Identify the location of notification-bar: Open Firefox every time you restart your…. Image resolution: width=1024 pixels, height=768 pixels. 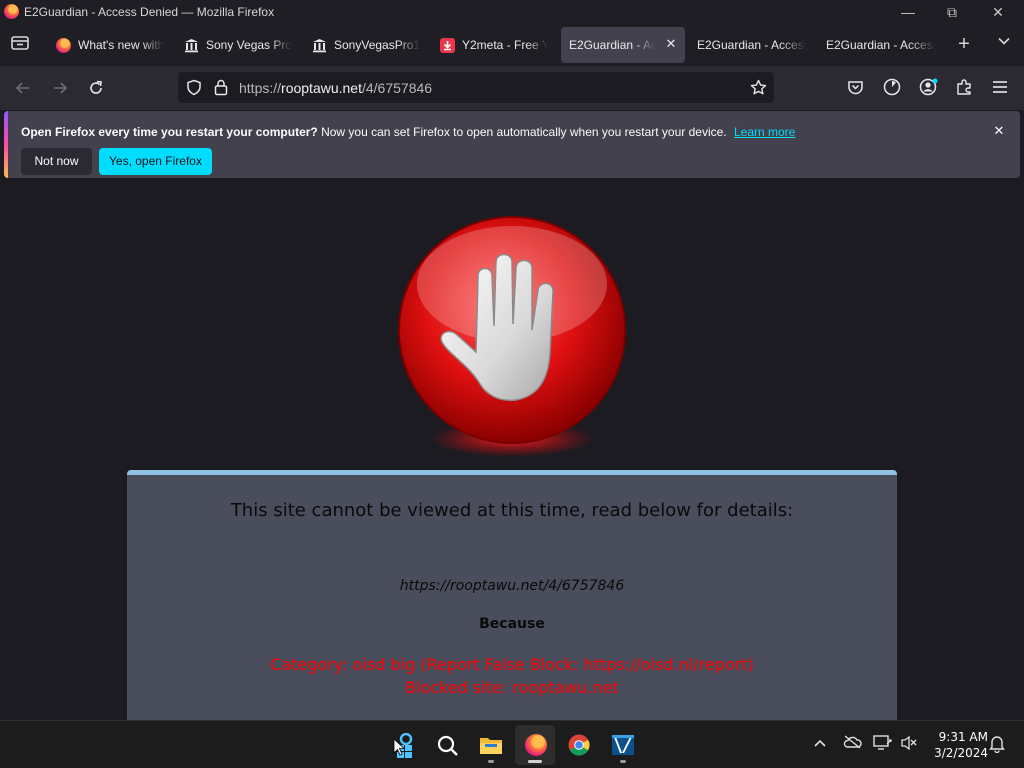
(512, 144).